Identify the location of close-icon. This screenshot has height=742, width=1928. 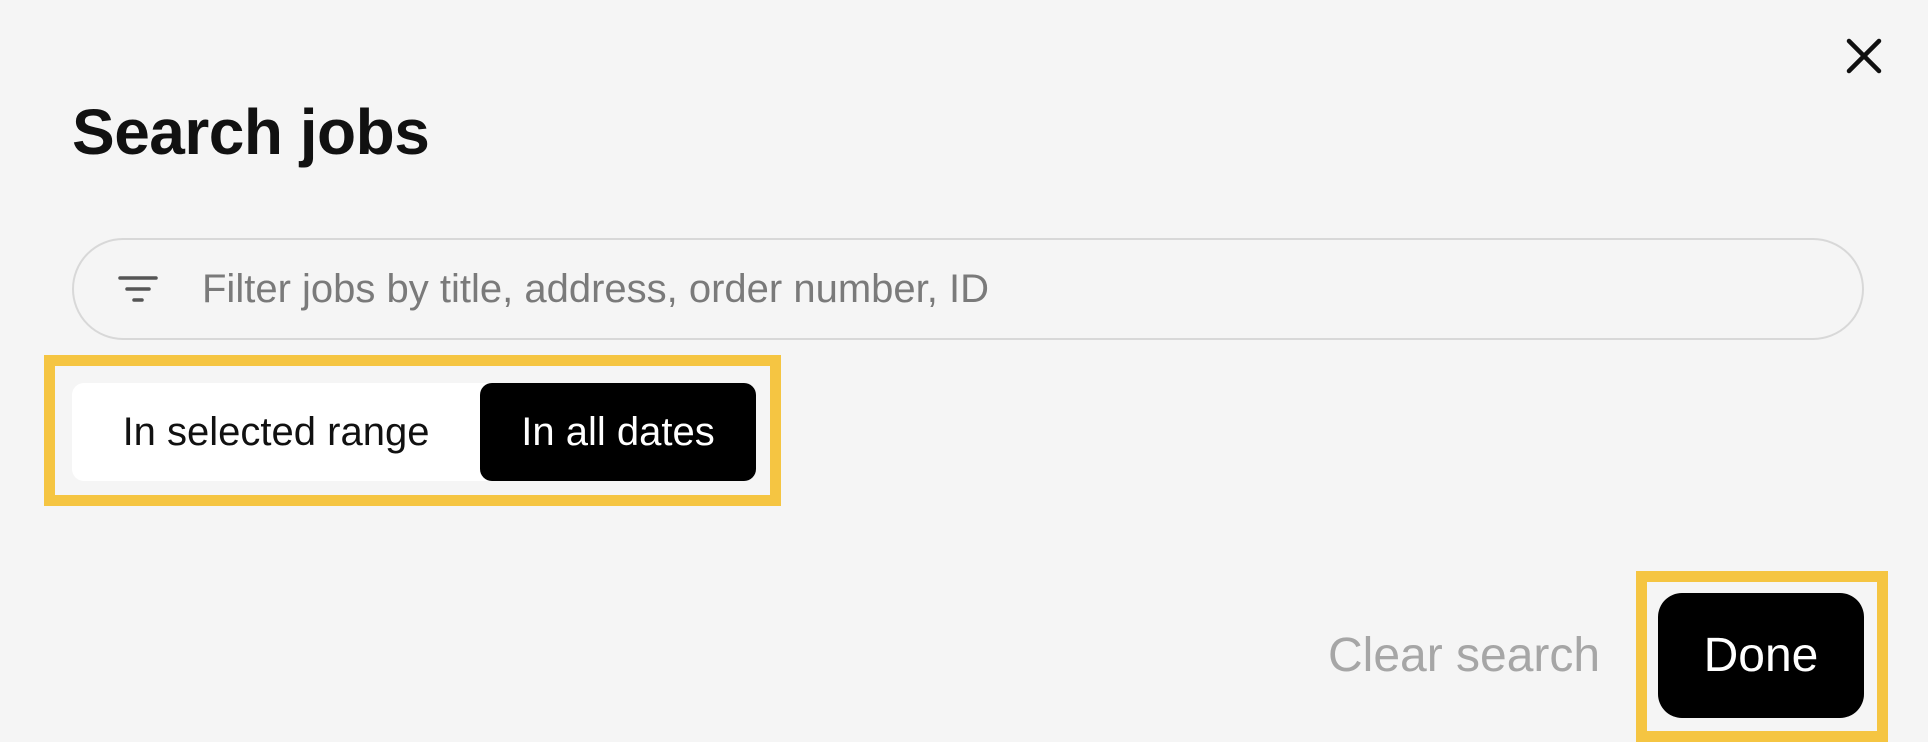
(1864, 56).